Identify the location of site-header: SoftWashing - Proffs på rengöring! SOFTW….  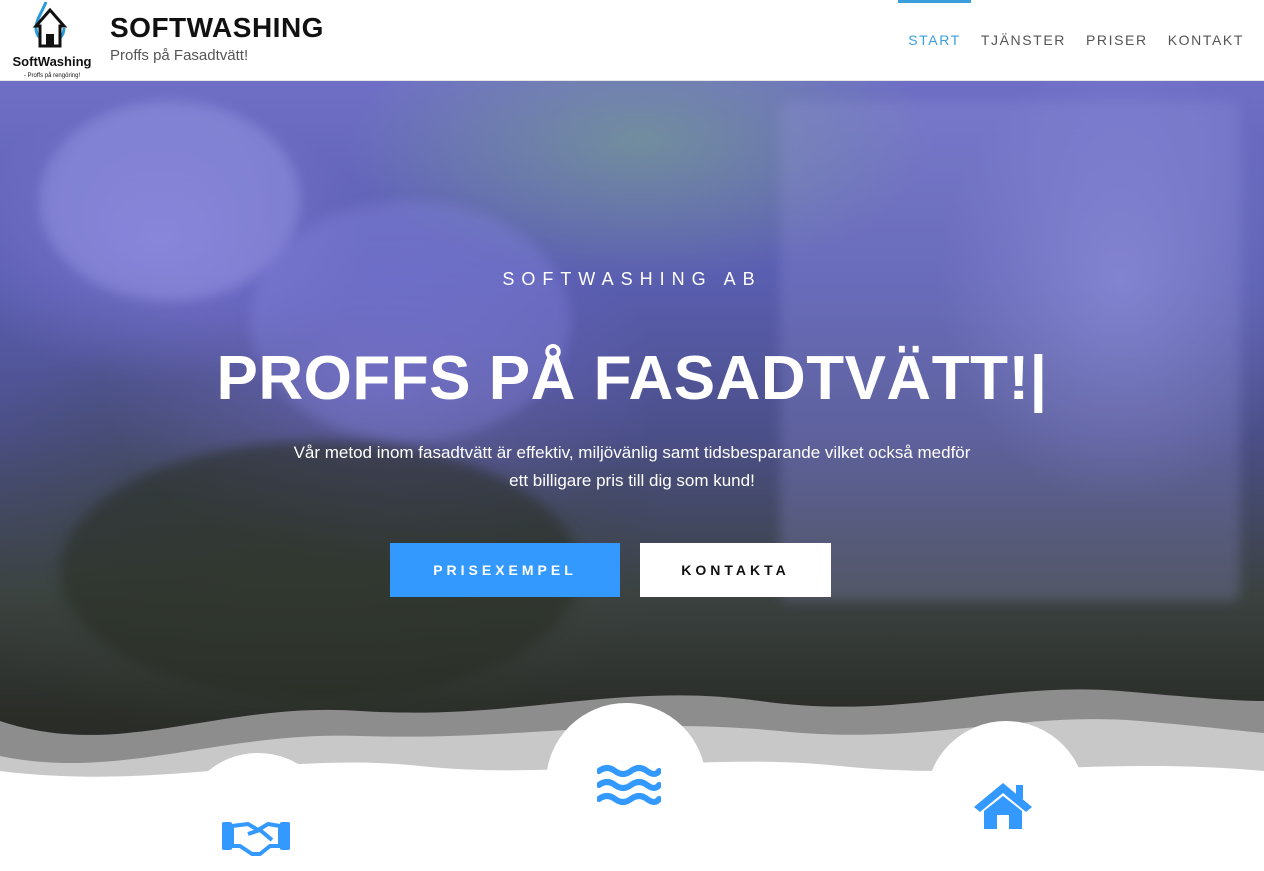
(632, 40).